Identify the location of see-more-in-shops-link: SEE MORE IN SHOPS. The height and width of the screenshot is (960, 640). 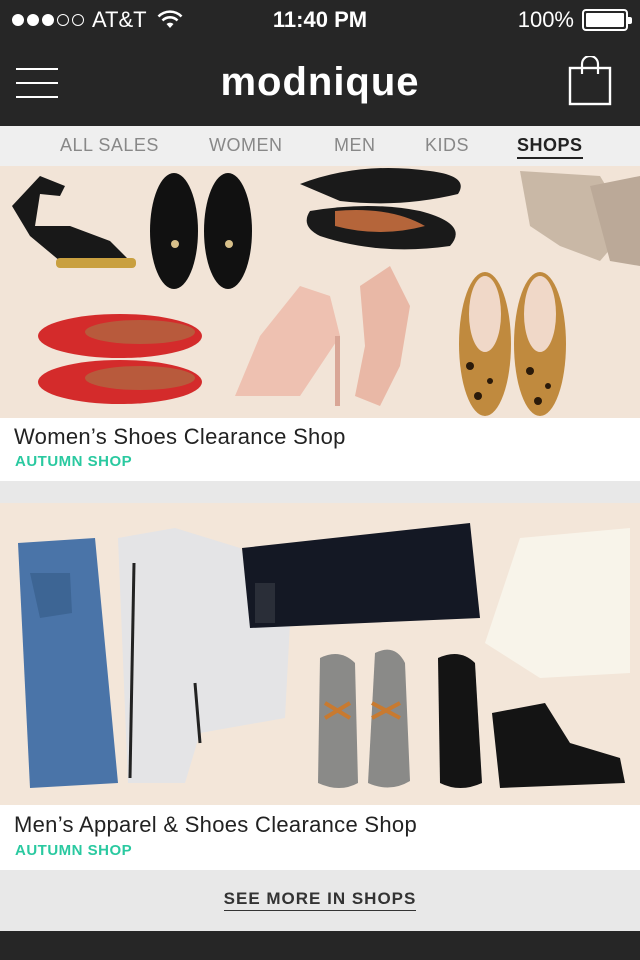
(320, 900).